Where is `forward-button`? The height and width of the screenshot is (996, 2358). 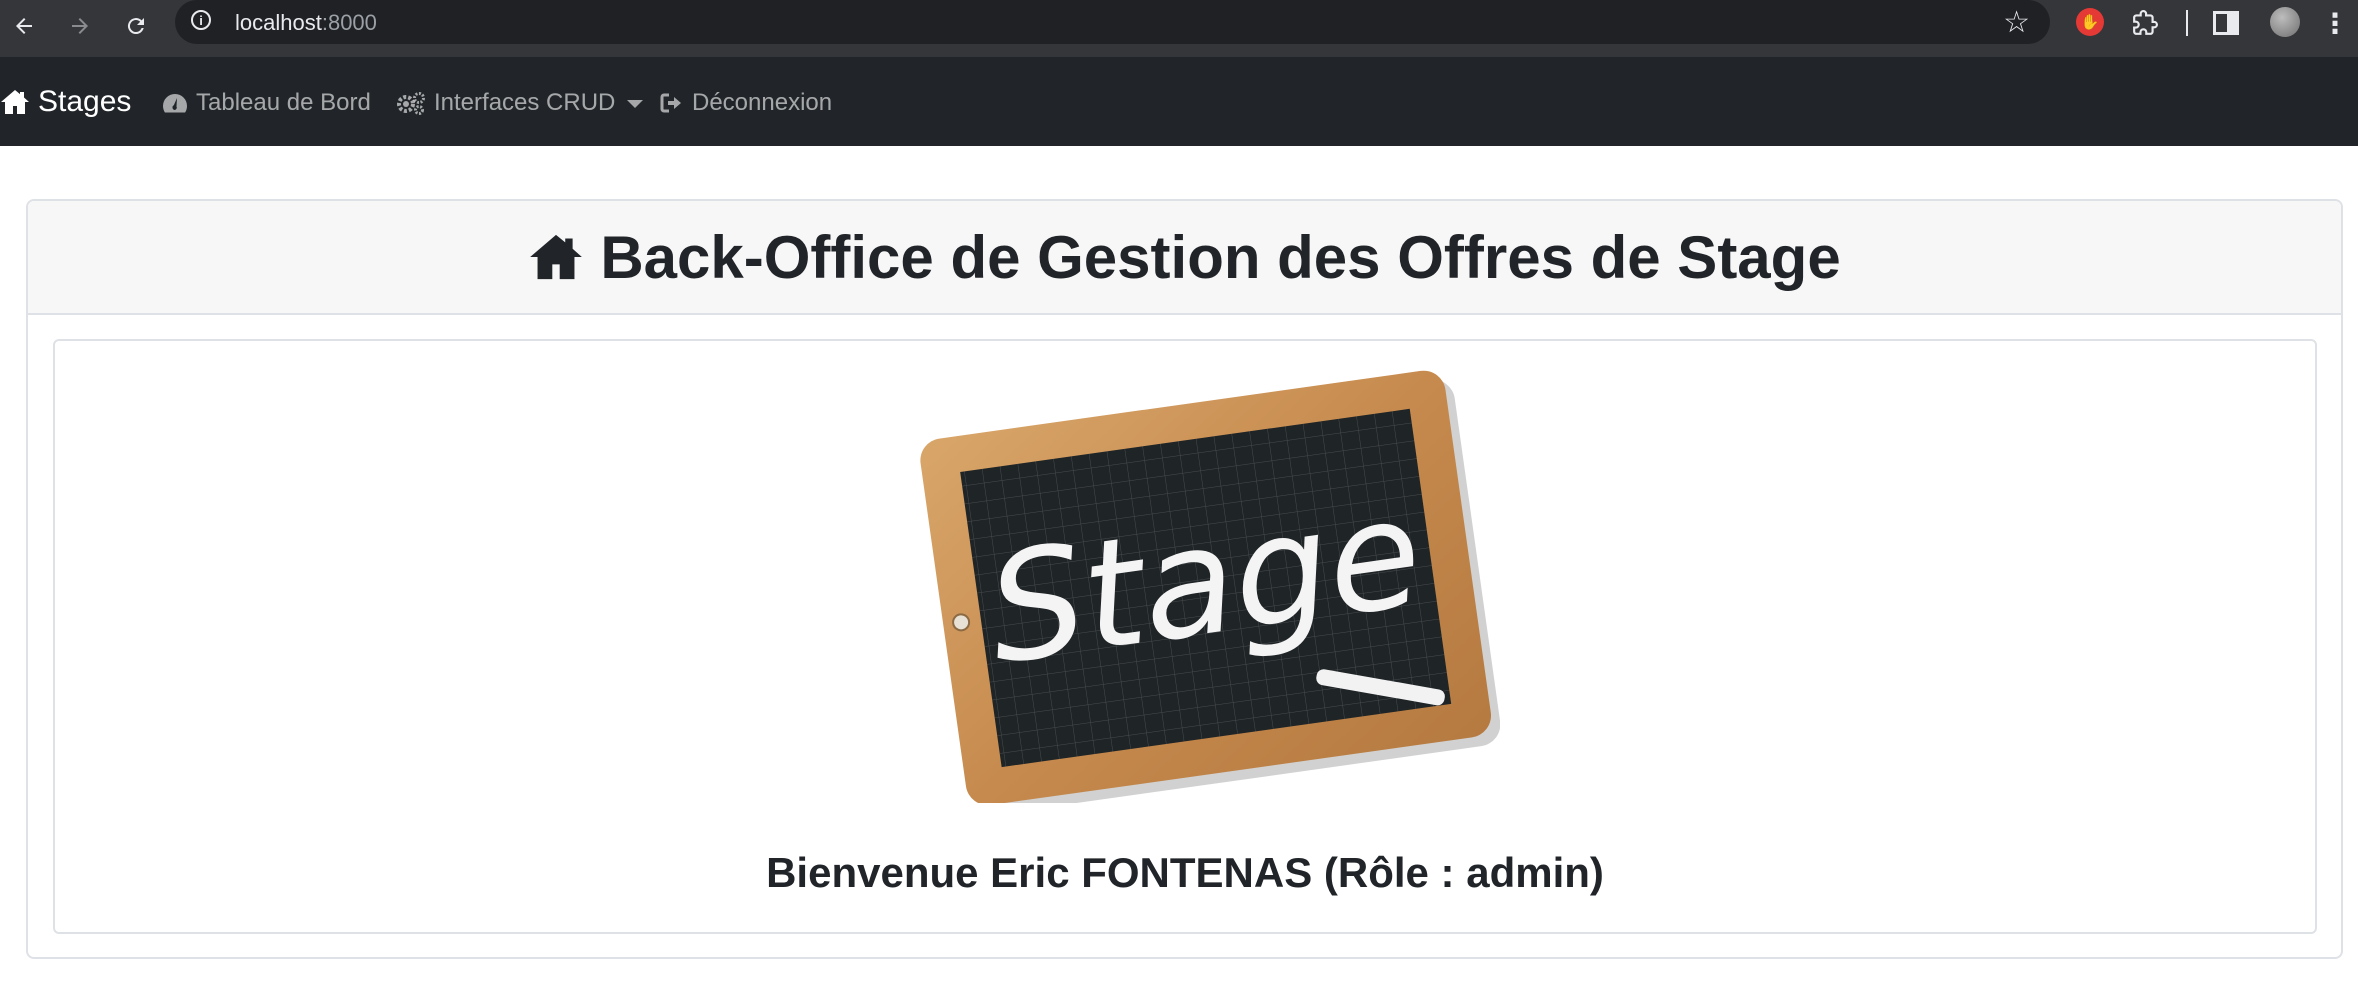
forward-button is located at coordinates (80, 26).